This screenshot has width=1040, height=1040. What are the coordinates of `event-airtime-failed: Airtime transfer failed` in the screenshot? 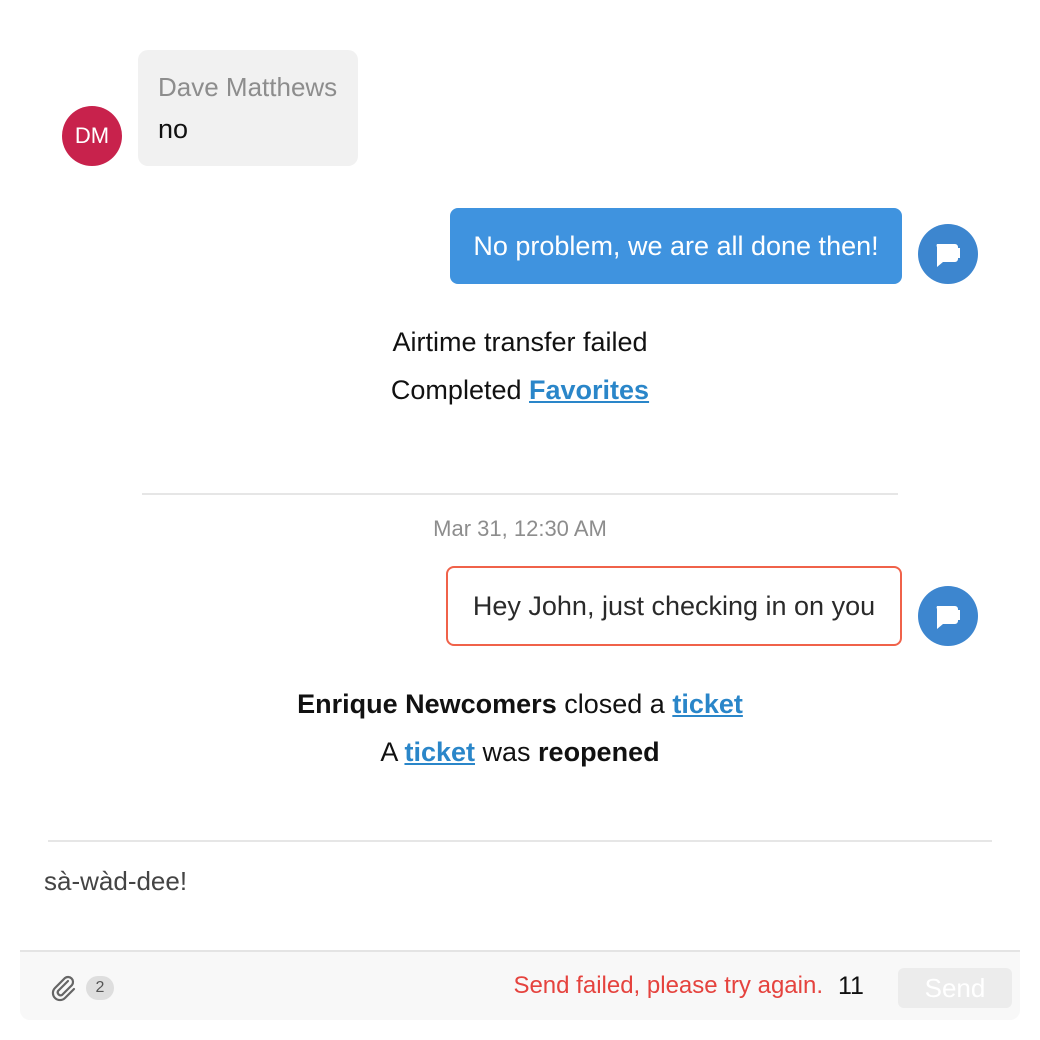 It's located at (520, 342).